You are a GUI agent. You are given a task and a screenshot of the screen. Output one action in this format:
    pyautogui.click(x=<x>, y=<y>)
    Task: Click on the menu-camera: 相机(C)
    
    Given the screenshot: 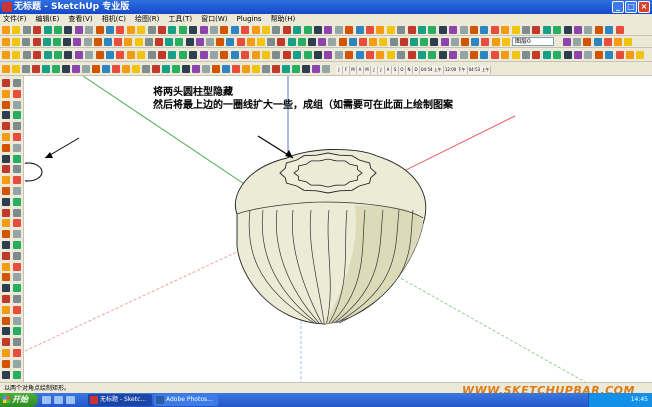 What is the action you would take?
    pyautogui.click(x=114, y=19)
    